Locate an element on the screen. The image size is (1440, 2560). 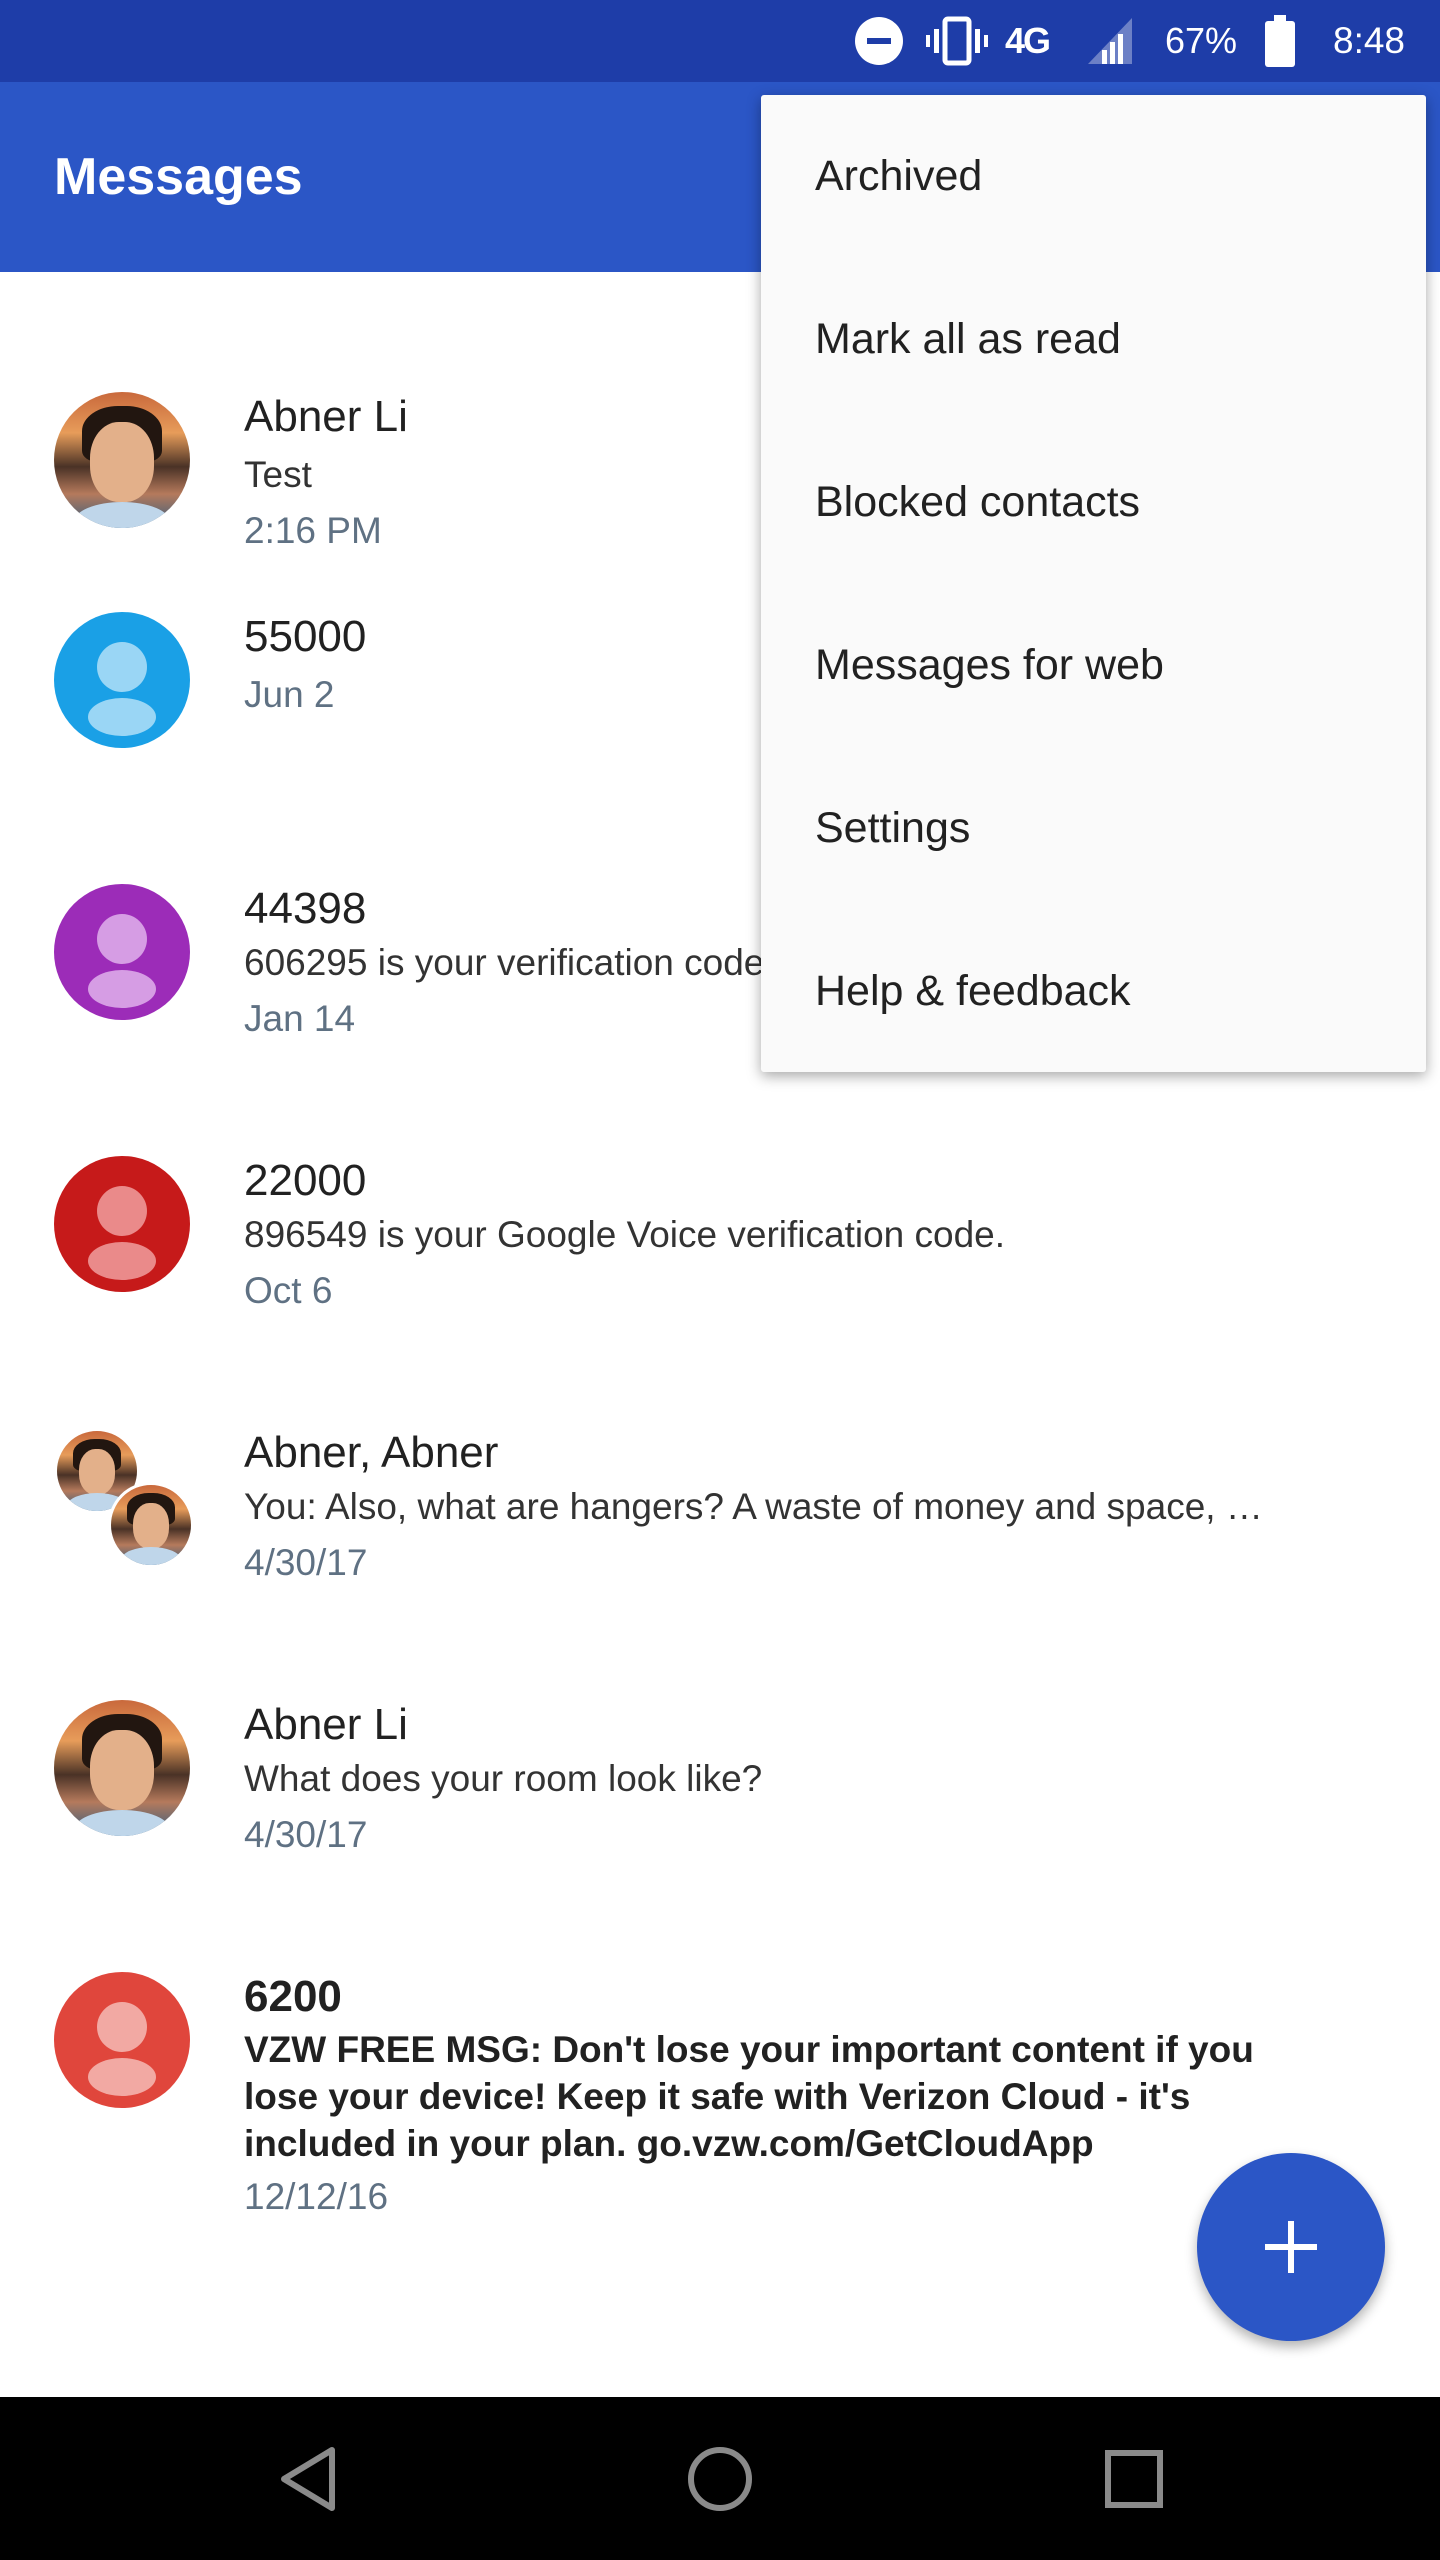
do-not-disturb-icon is located at coordinates (879, 41).